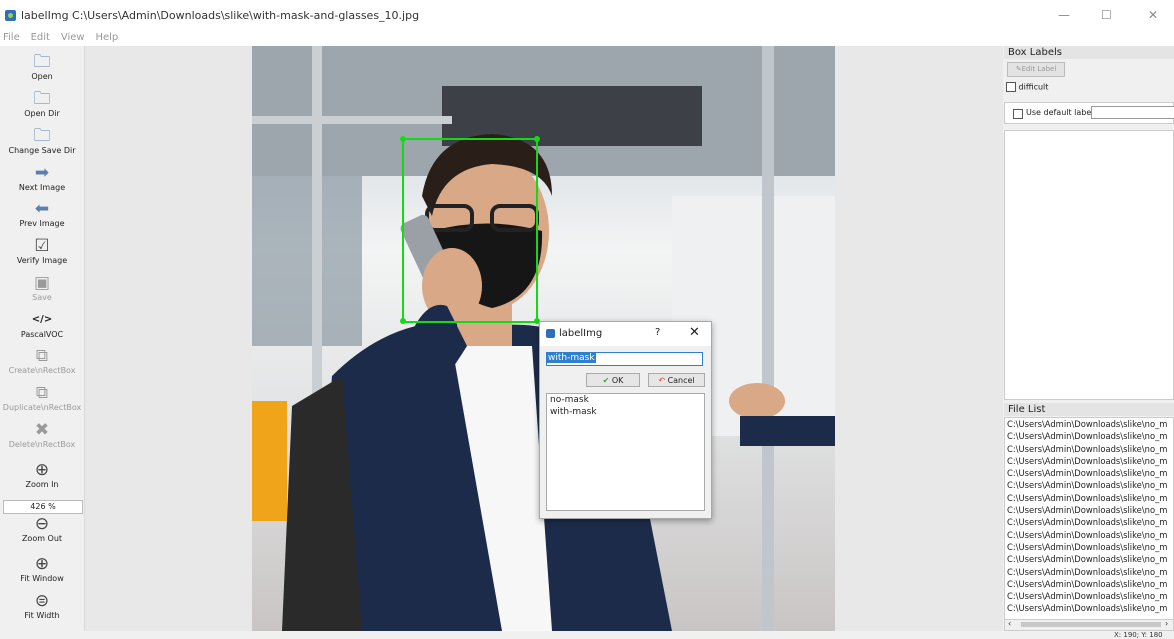 The image size is (1174, 639). What do you see at coordinates (42, 356) in the screenshot?
I see `create-box-icon: ⧉` at bounding box center [42, 356].